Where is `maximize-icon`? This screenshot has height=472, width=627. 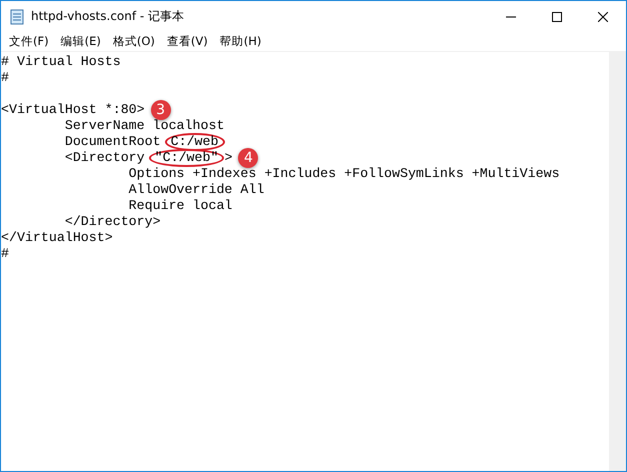 maximize-icon is located at coordinates (557, 17).